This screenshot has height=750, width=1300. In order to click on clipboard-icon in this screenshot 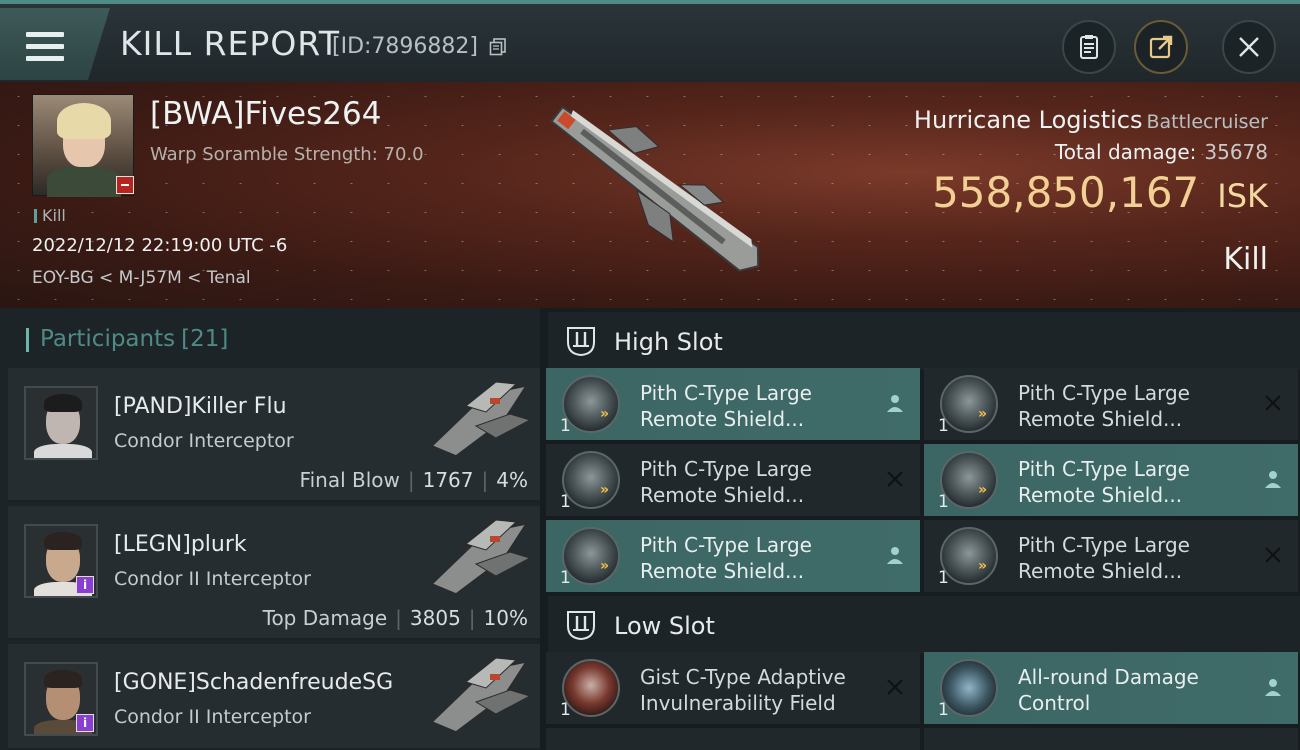, I will do `click(1089, 47)`.